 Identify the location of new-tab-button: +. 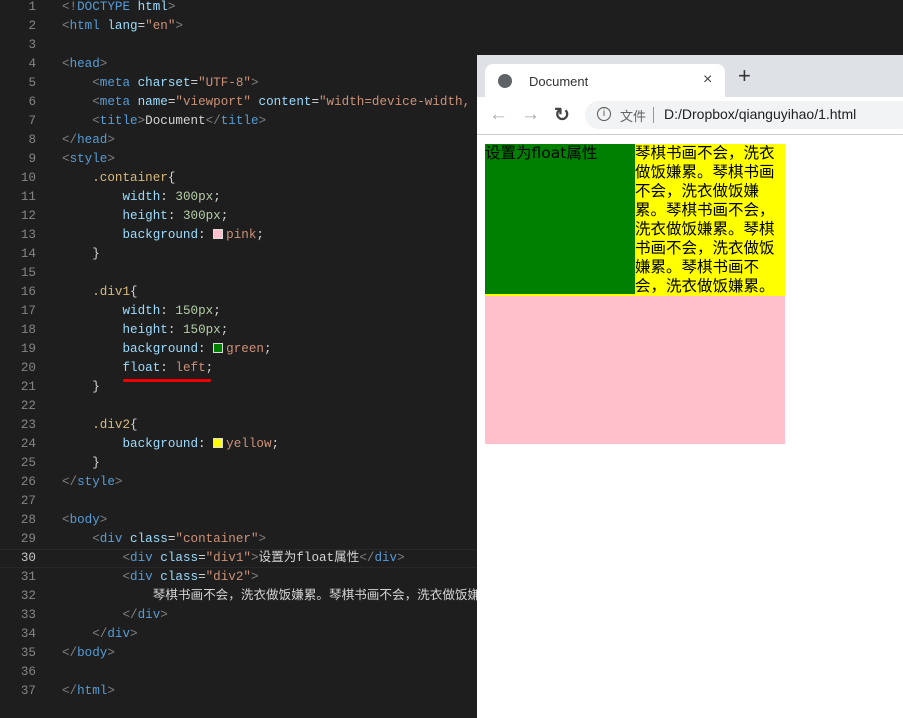
(744, 76).